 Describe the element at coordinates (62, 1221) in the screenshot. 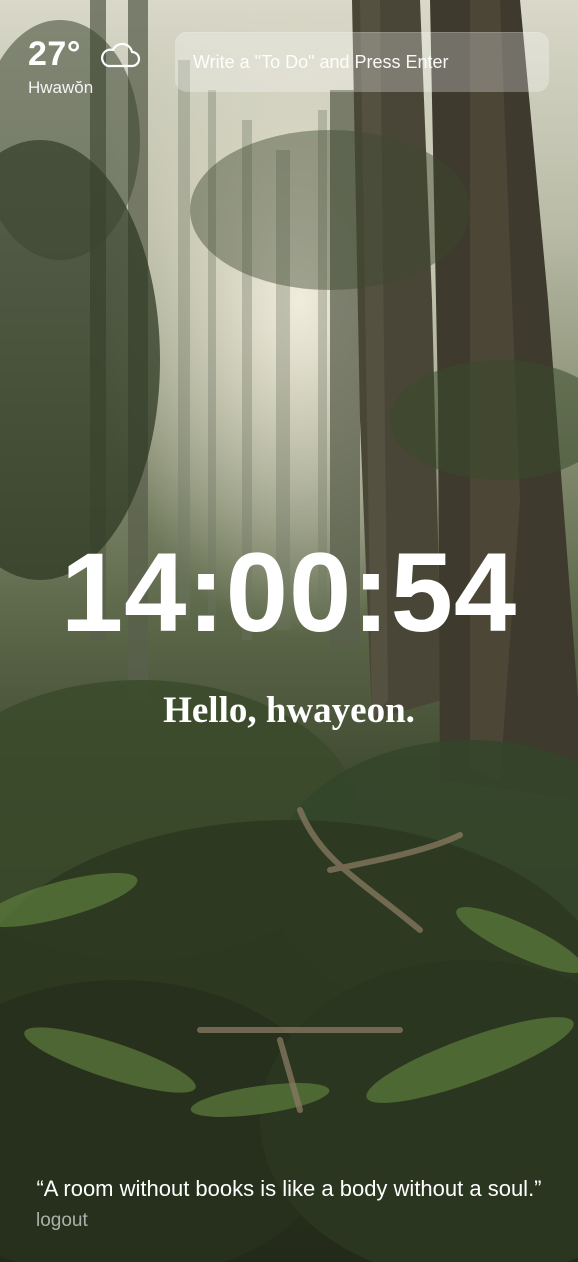

I see `logout-link: logout` at that location.